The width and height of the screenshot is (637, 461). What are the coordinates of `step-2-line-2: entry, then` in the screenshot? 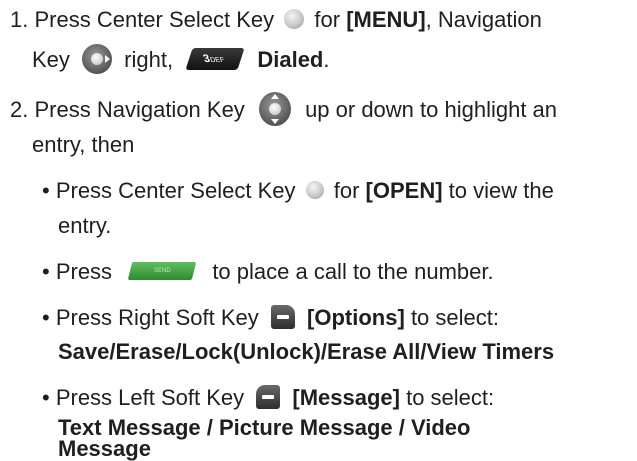 It's located at (83, 145).